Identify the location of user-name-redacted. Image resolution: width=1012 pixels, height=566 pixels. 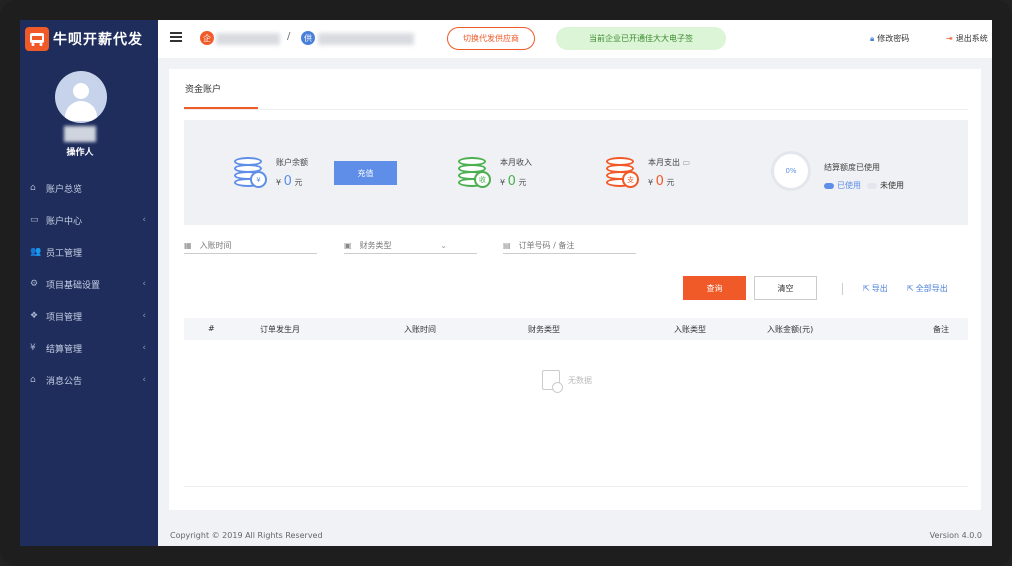
(80, 134).